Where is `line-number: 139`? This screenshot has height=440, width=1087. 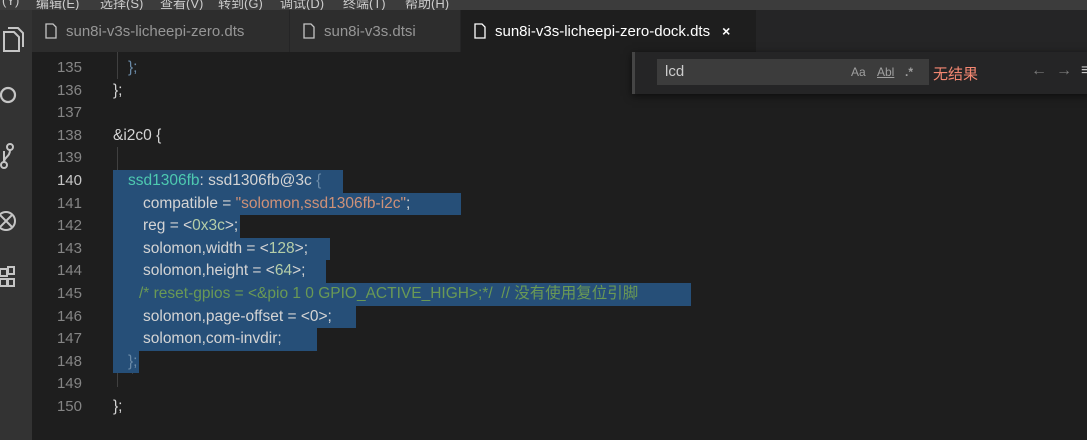
line-number: 139 is located at coordinates (69, 158).